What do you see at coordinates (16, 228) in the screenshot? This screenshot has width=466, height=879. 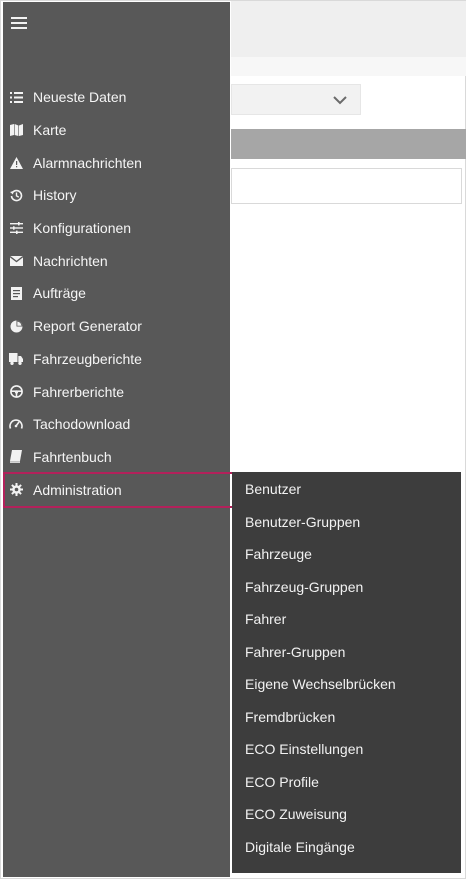 I see `sliders-icon` at bounding box center [16, 228].